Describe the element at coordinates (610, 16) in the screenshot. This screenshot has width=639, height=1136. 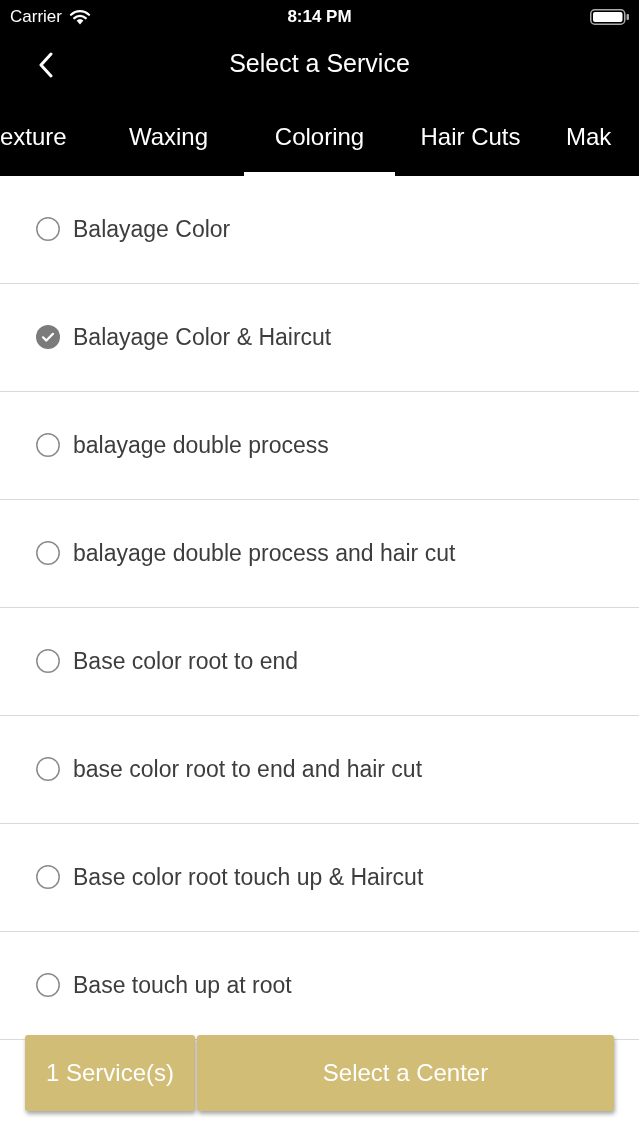
I see `battery-icon` at that location.